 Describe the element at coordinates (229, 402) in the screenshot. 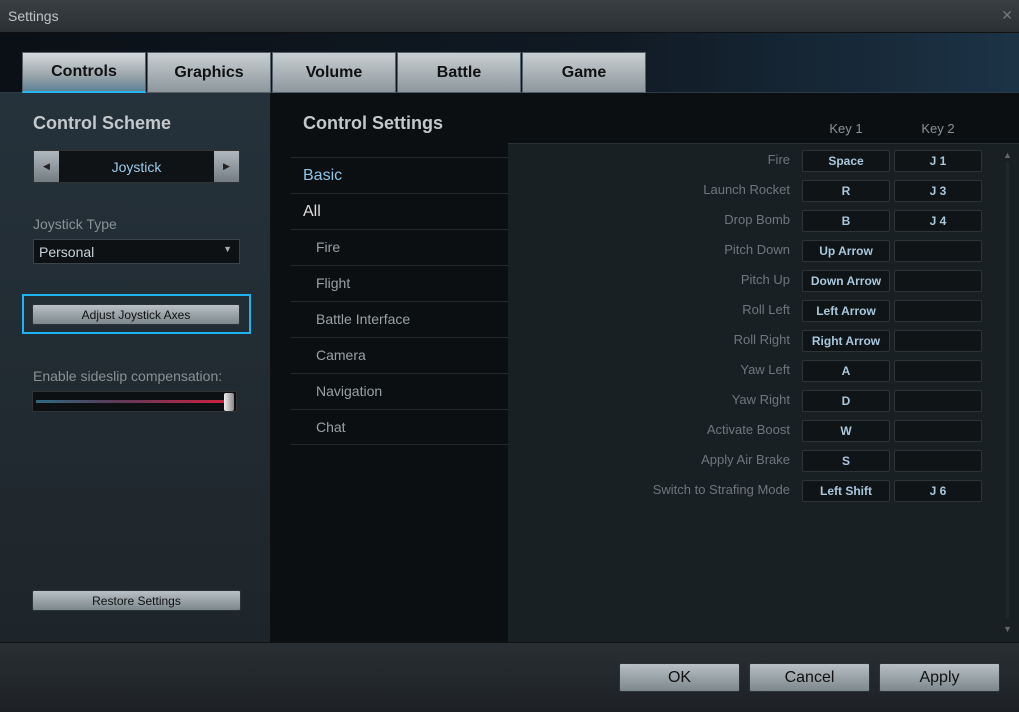

I see `slider-handle` at that location.